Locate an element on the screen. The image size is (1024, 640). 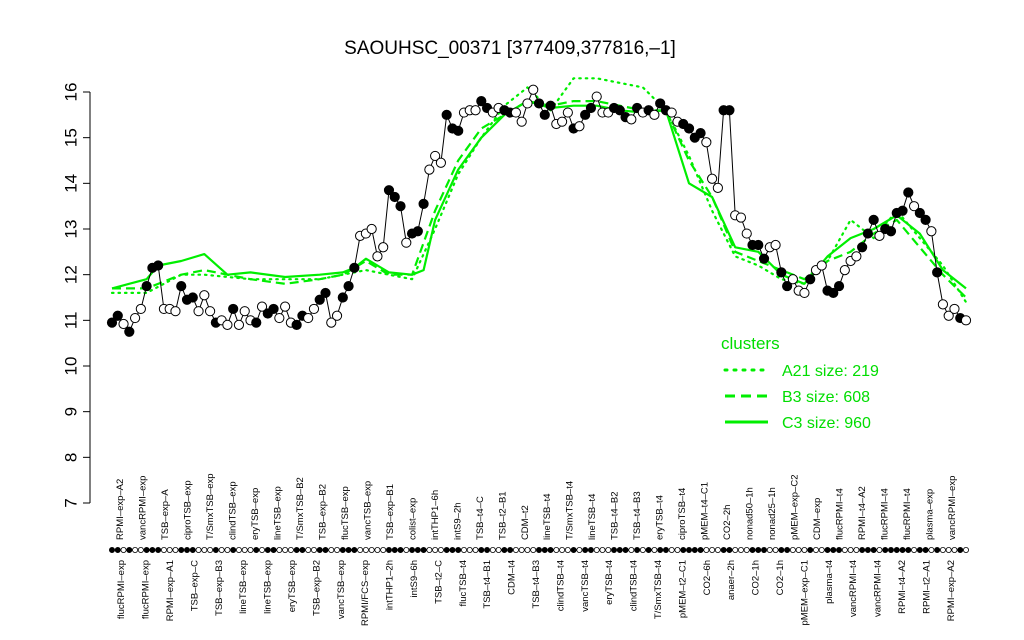
x-label: CO2–2h is located at coordinates (727, 522).